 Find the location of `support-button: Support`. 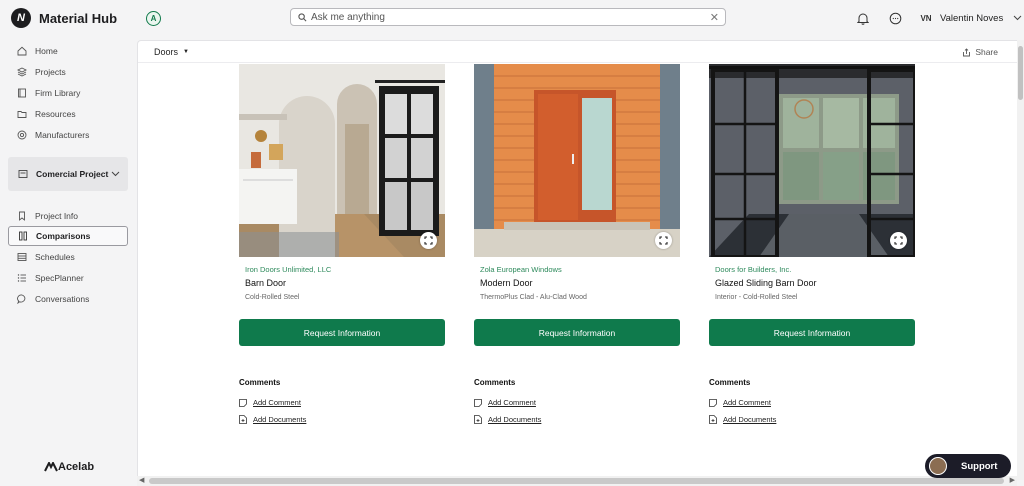

support-button: Support is located at coordinates (968, 466).